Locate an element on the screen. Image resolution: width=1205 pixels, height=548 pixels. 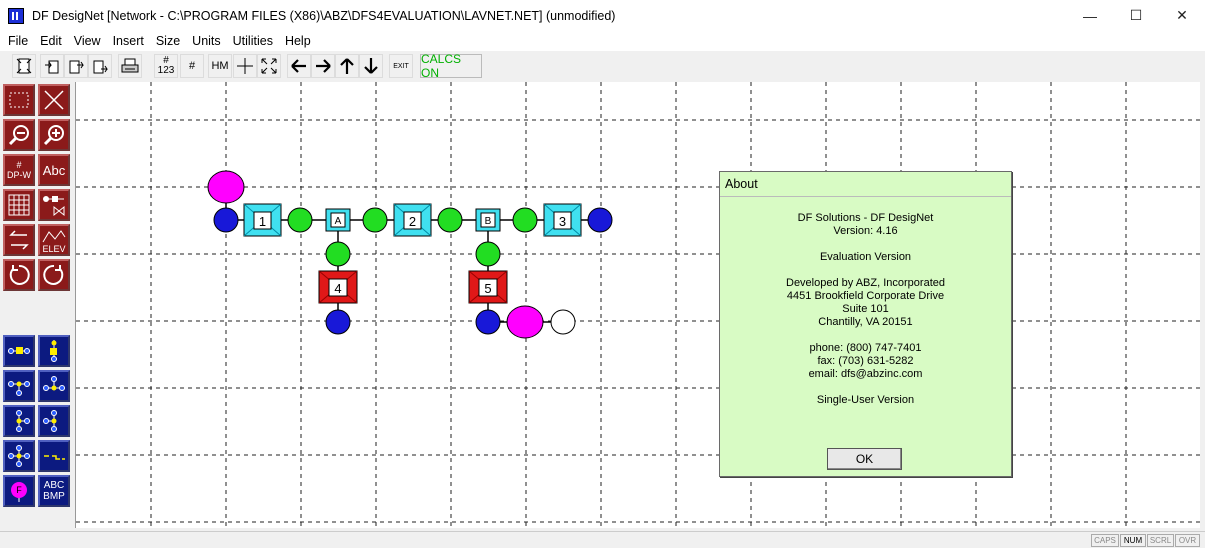
tee-left-icon is located at coordinates (19, 421).